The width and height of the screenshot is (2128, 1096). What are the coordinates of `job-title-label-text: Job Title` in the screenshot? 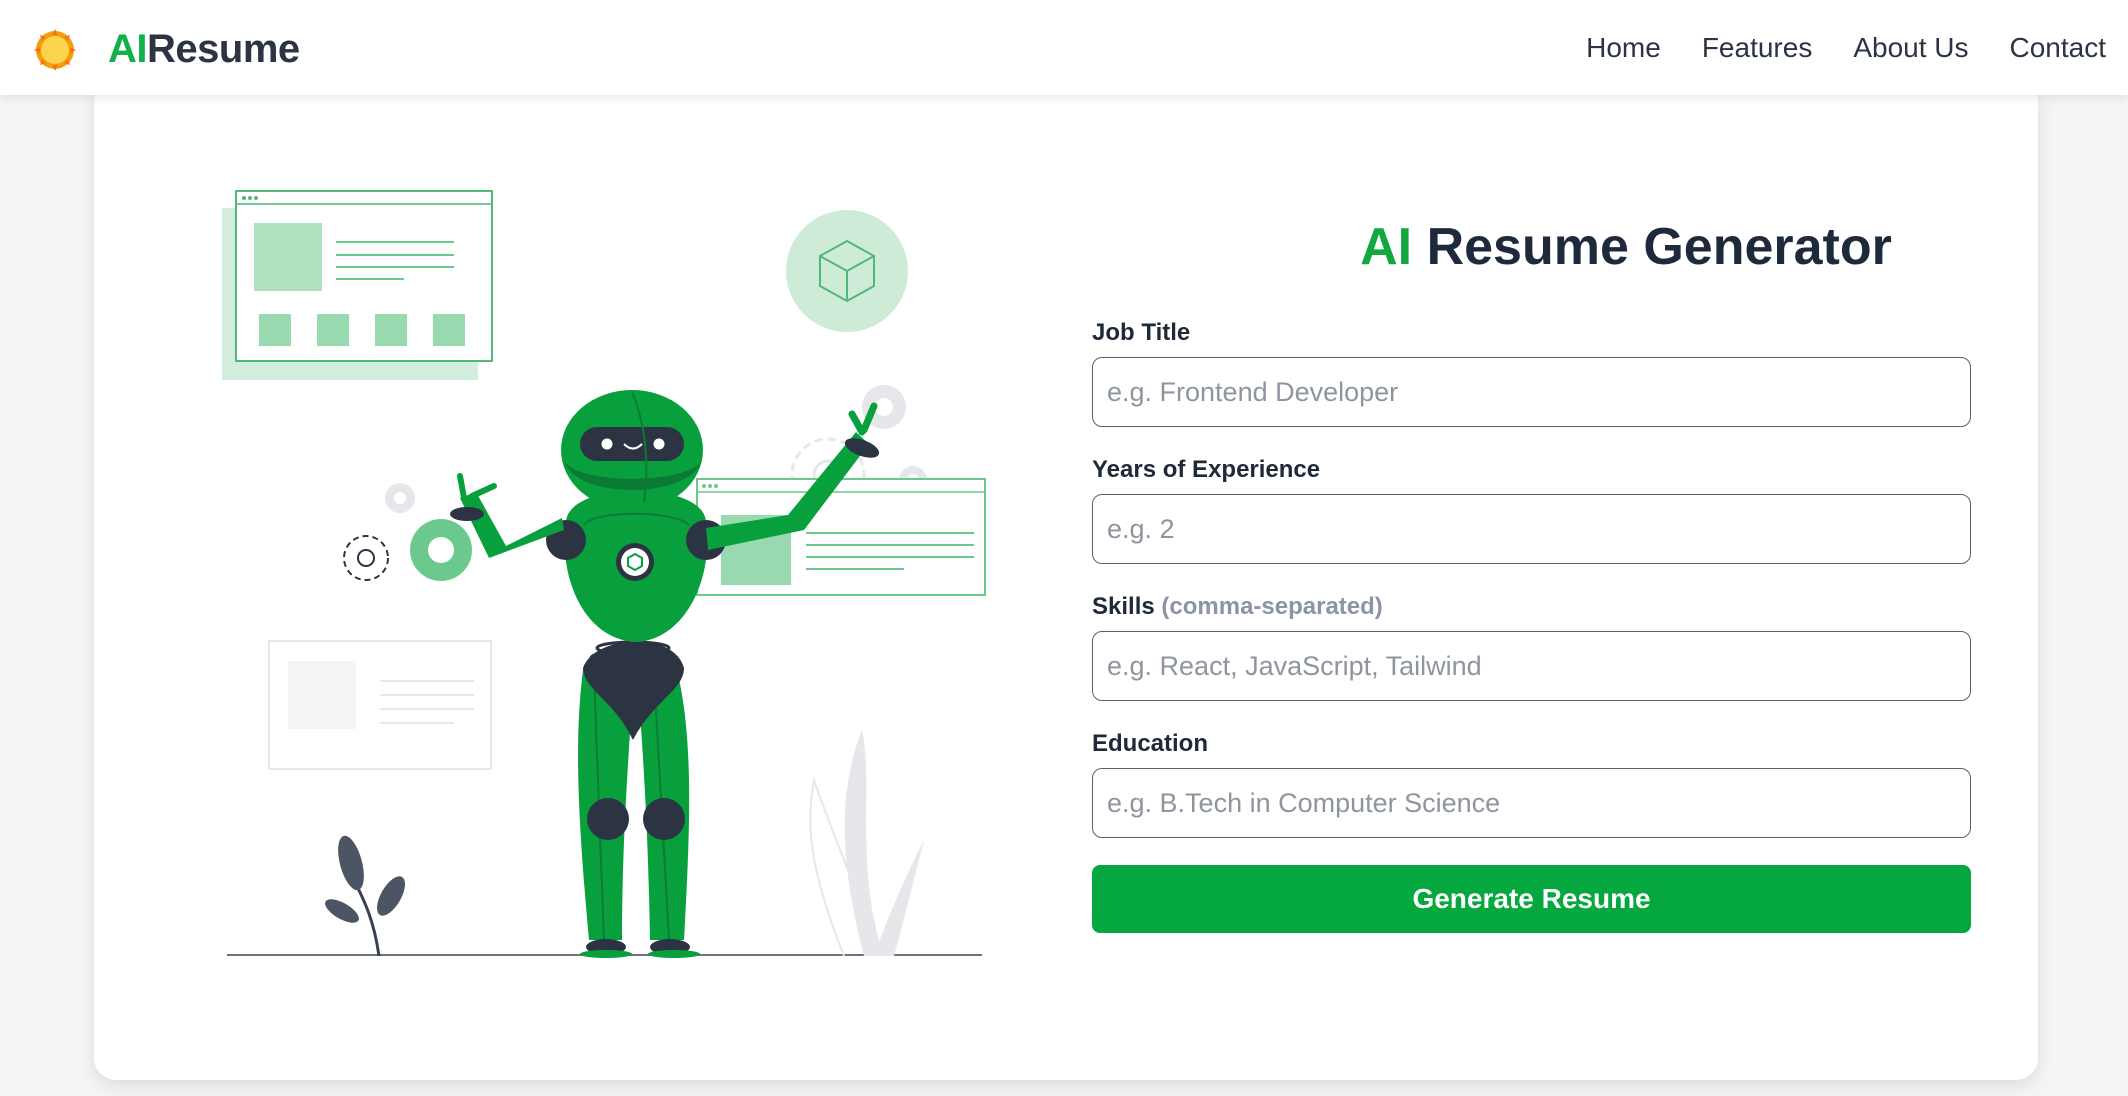 It's located at (1141, 332).